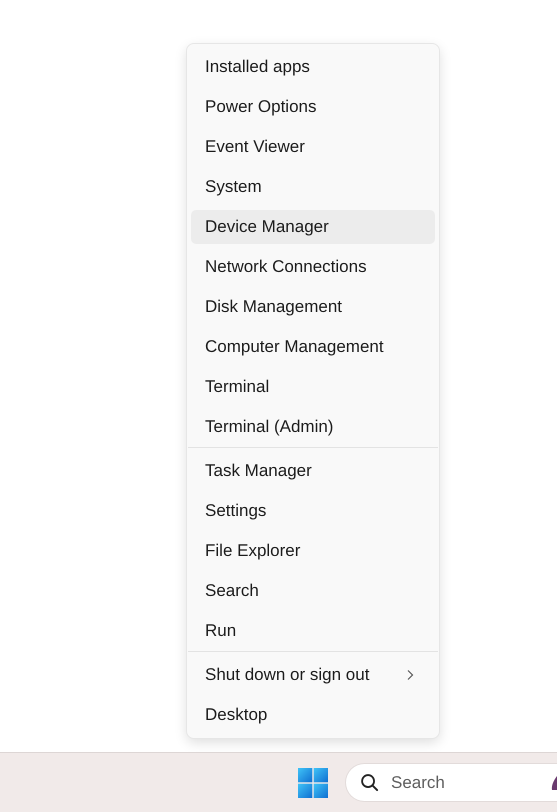 Image resolution: width=557 pixels, height=812 pixels. Describe the element at coordinates (313, 67) in the screenshot. I see `menu-item: Installed apps` at that location.